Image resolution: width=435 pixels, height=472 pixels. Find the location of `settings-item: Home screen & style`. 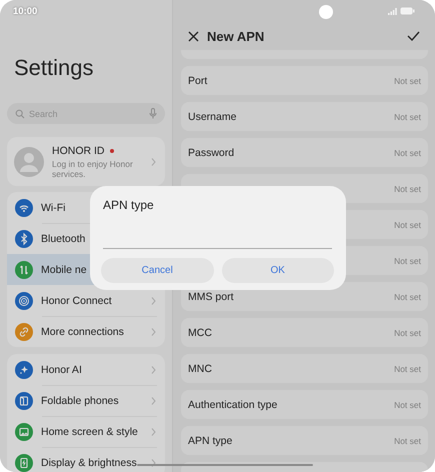

settings-item: Home screen & style is located at coordinates (86, 431).